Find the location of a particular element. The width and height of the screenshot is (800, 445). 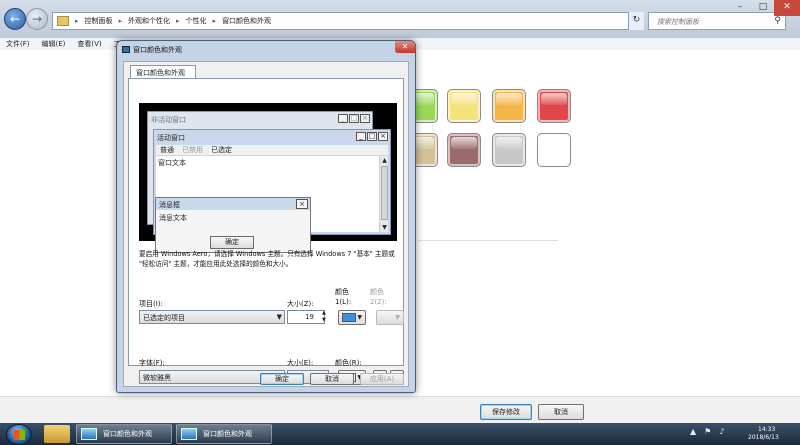

preview-message-box: 消息框 × 消息文本 确定 is located at coordinates (233, 225).